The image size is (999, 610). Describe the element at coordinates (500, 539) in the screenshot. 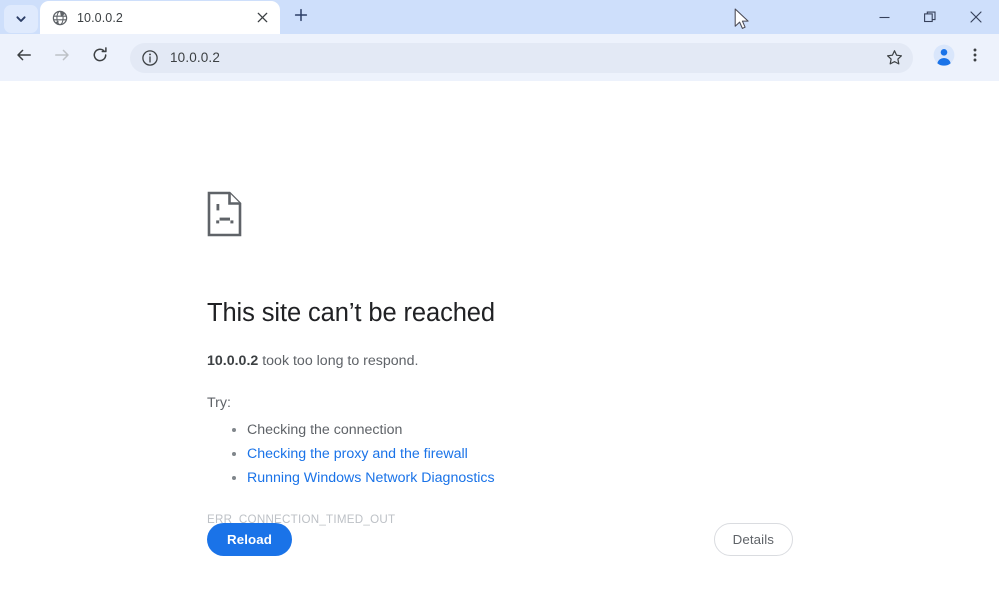

I see `error-action-row: Reload Details` at that location.